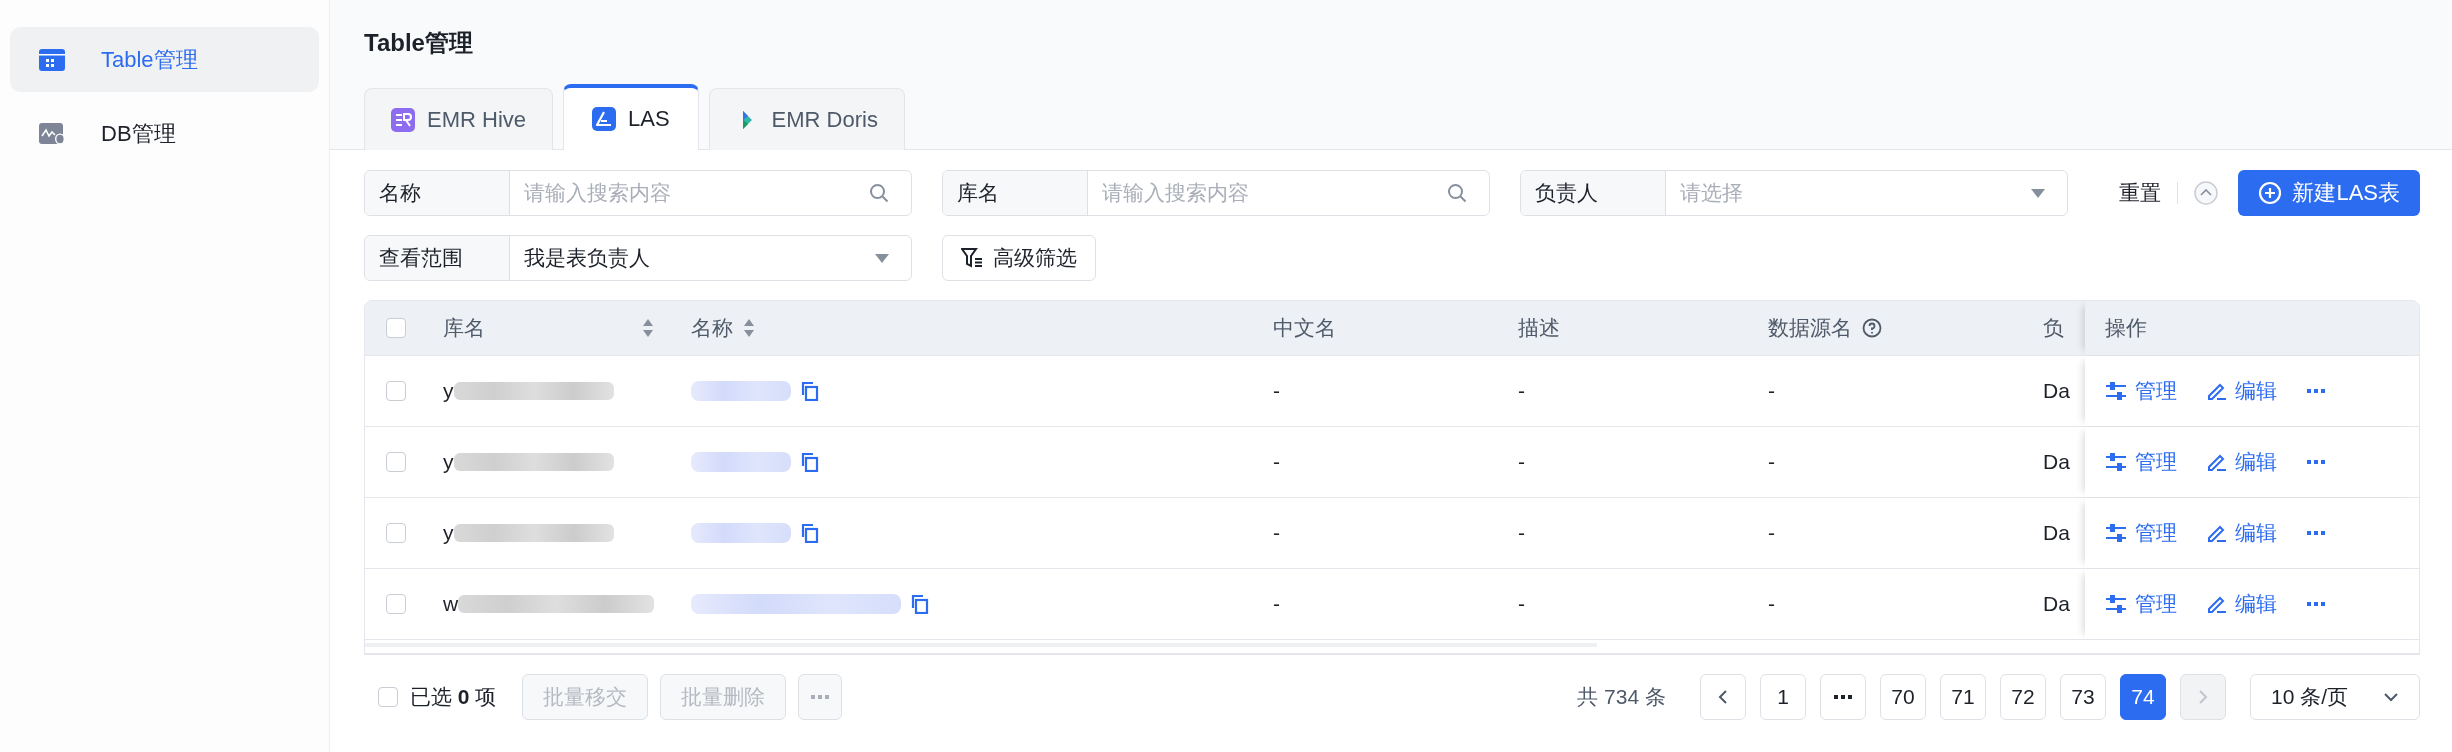 This screenshot has height=752, width=2452. Describe the element at coordinates (978, 193) in the screenshot. I see `field-label: 库名` at that location.